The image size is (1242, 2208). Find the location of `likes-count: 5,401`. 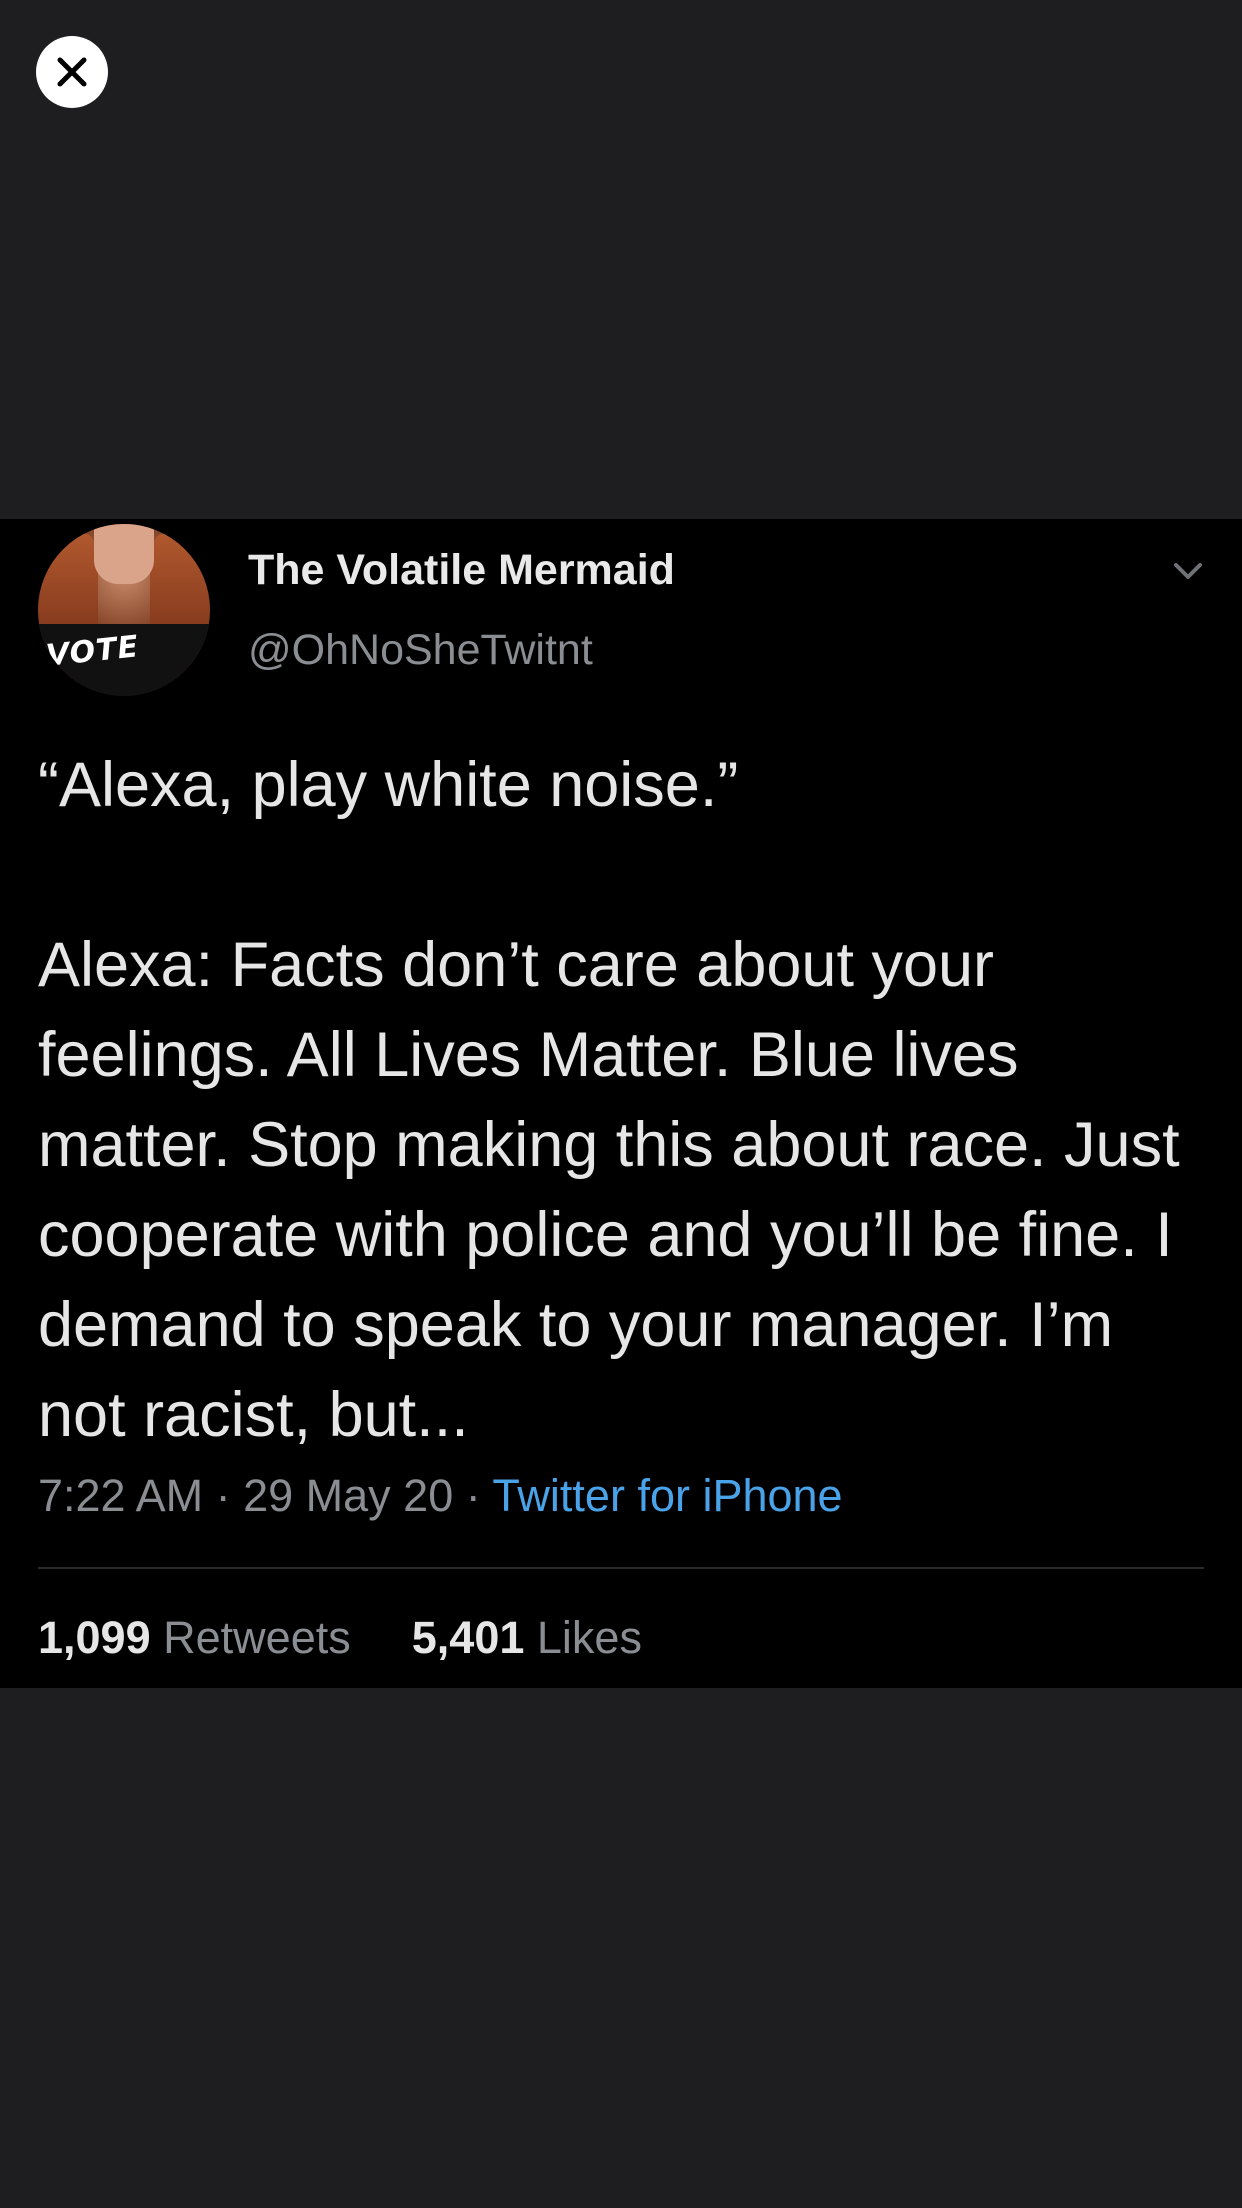

likes-count: 5,401 is located at coordinates (468, 1637).